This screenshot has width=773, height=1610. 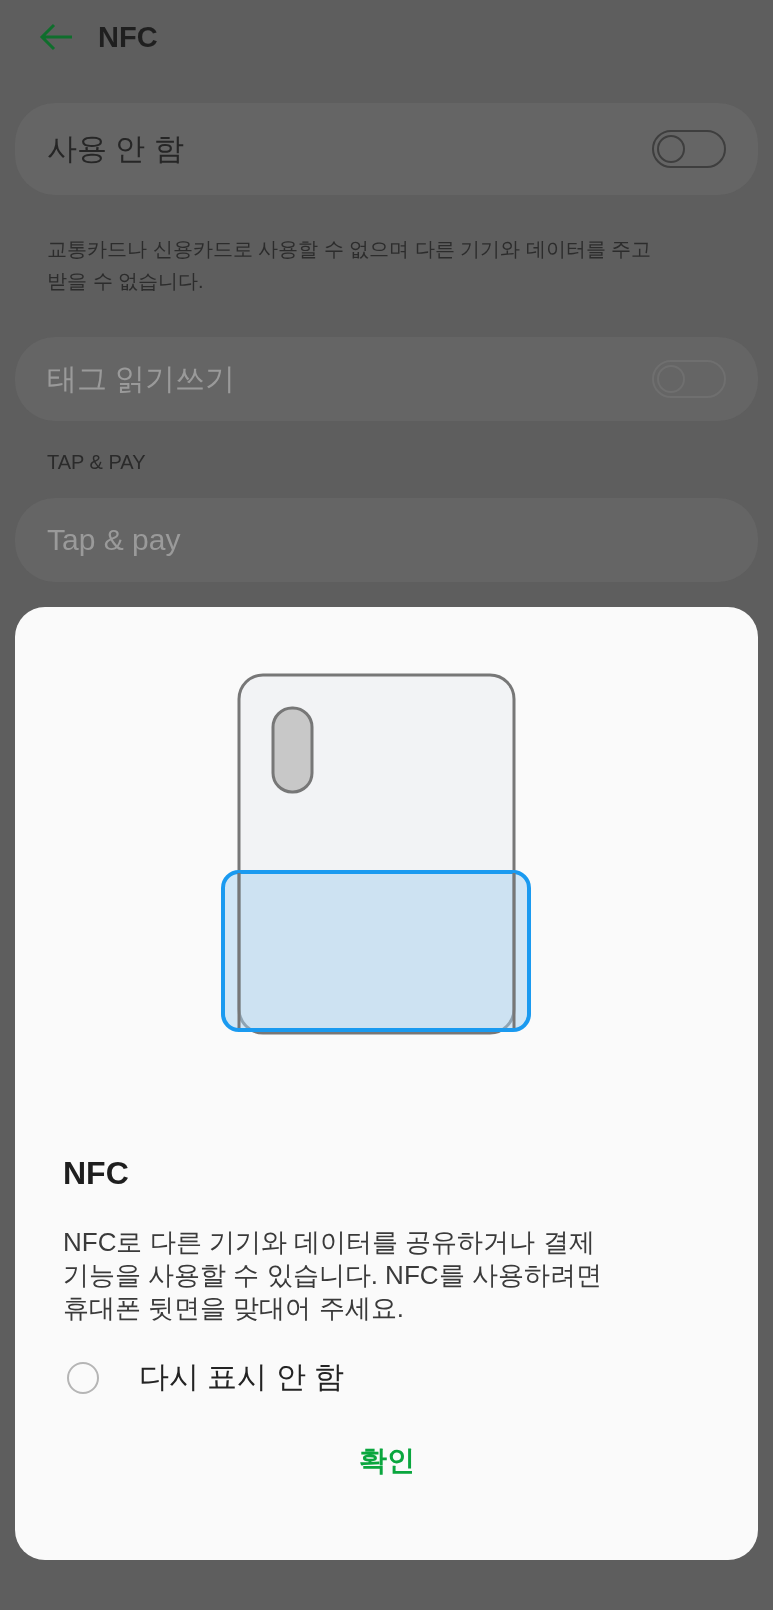 What do you see at coordinates (333, 1275) in the screenshot?
I see `dialog-message: NFC로 다른 기기와 데이터를 공유하거나 결제 기능을 사용할 수 있습니다. NFC를 사용하려면 휴대폰 뒷면을 맞대어 주세요.` at bounding box center [333, 1275].